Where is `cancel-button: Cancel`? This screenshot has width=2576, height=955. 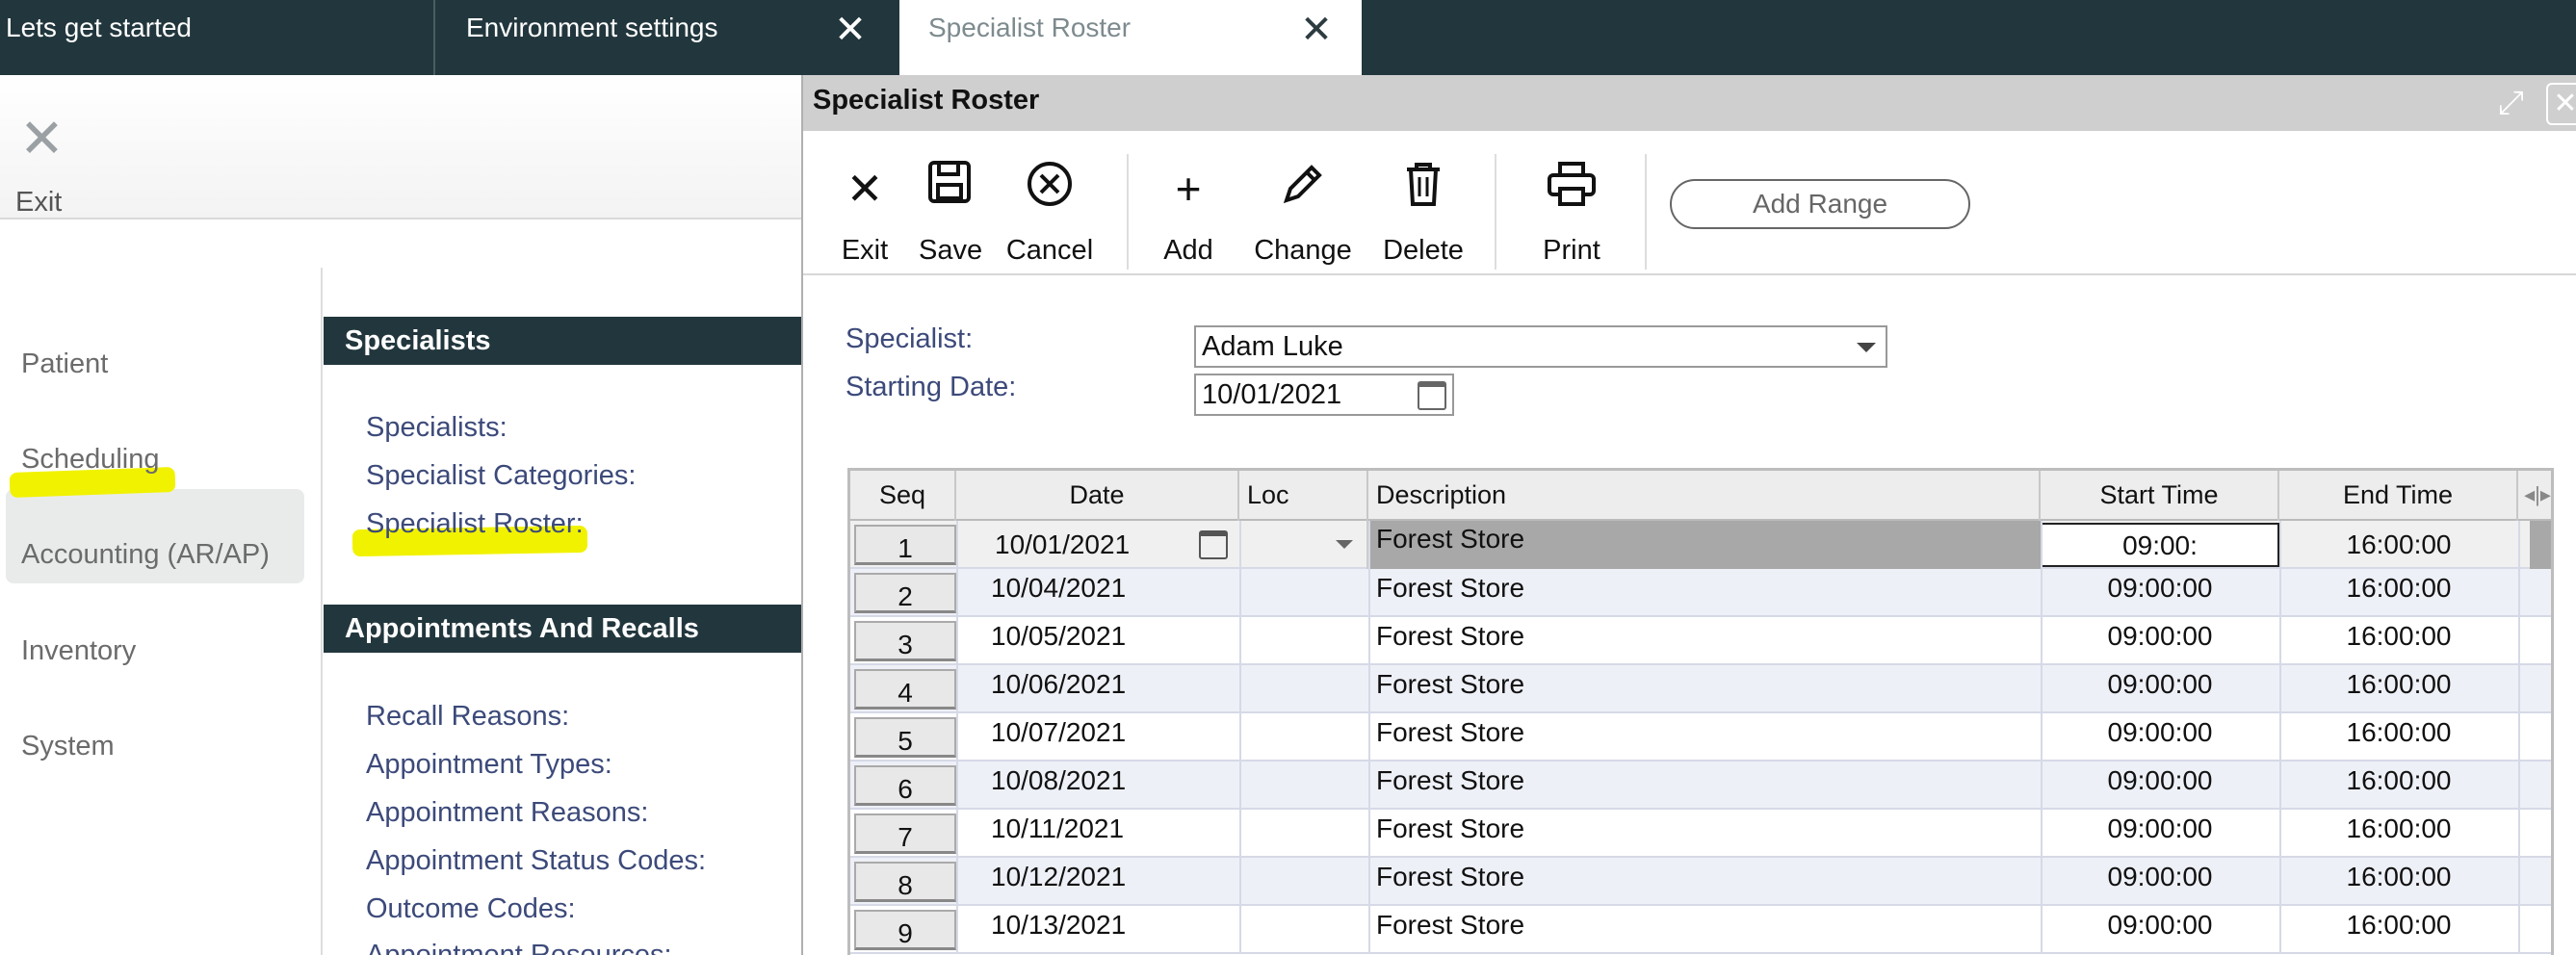 cancel-button: Cancel is located at coordinates (1050, 213).